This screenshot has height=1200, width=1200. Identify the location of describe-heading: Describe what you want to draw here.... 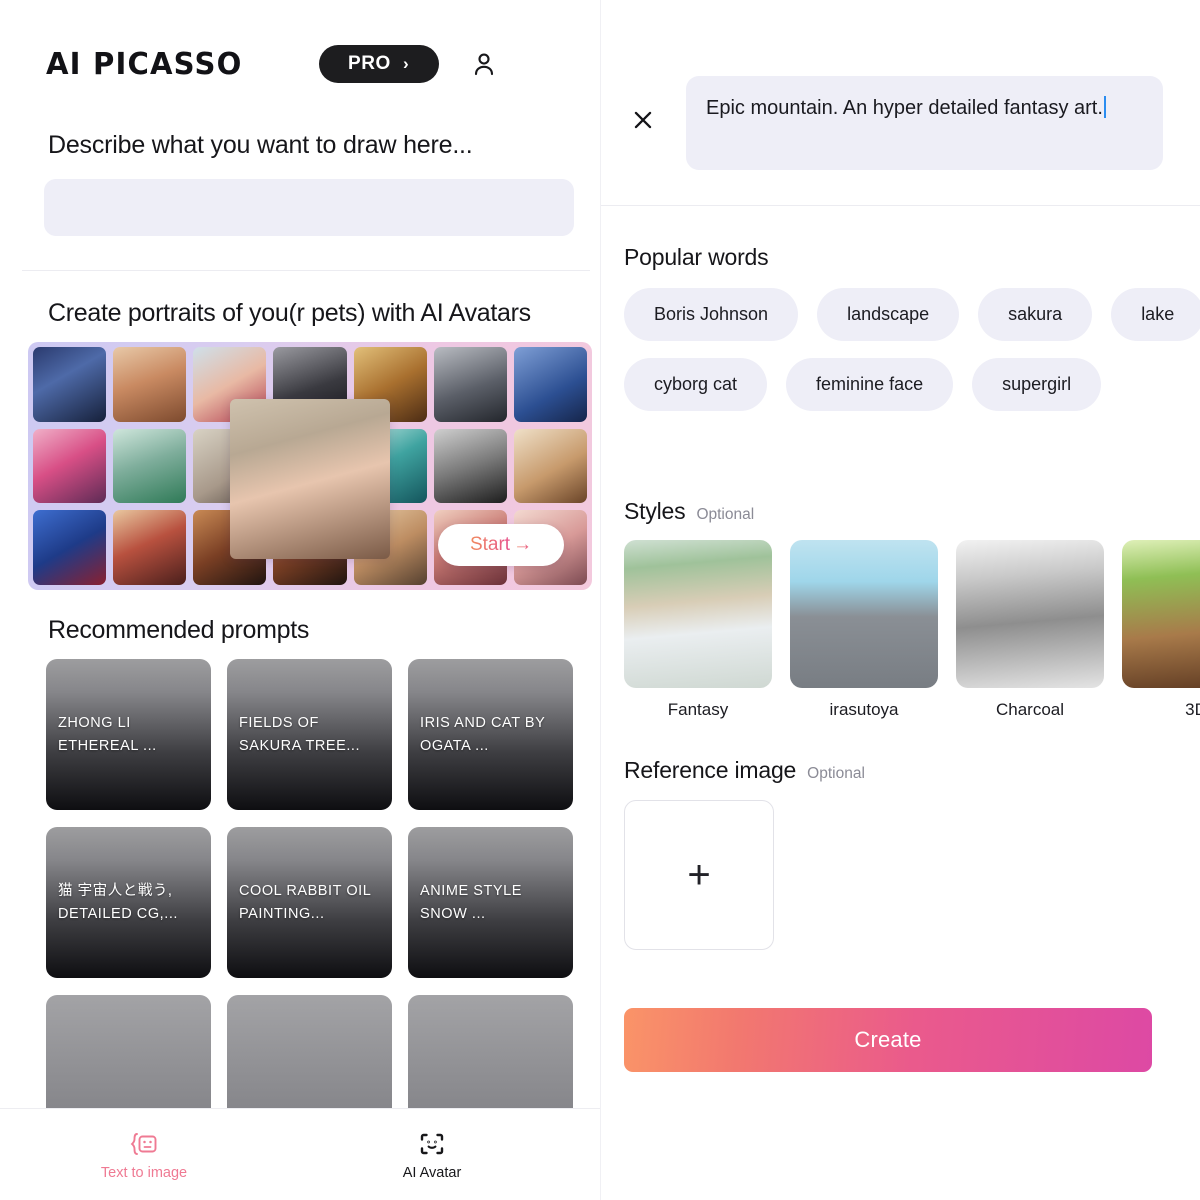
(260, 145).